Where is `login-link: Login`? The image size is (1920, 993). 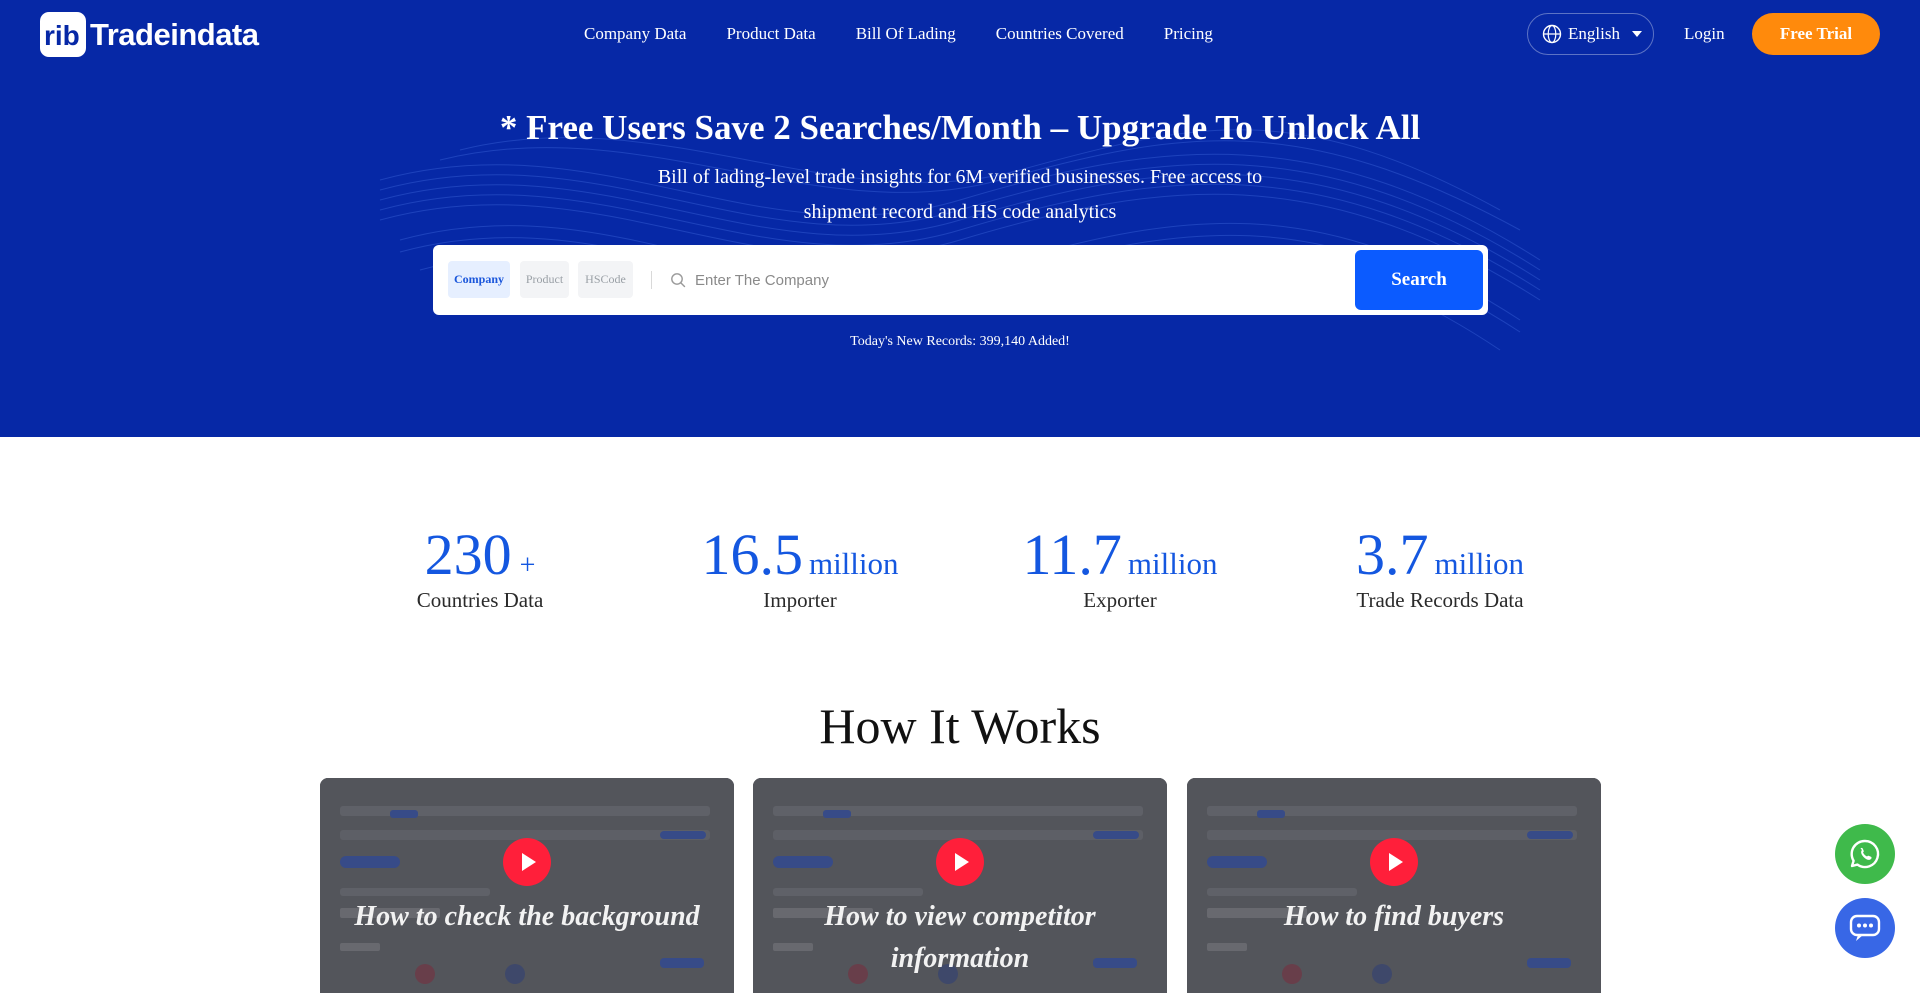 login-link: Login is located at coordinates (1704, 34).